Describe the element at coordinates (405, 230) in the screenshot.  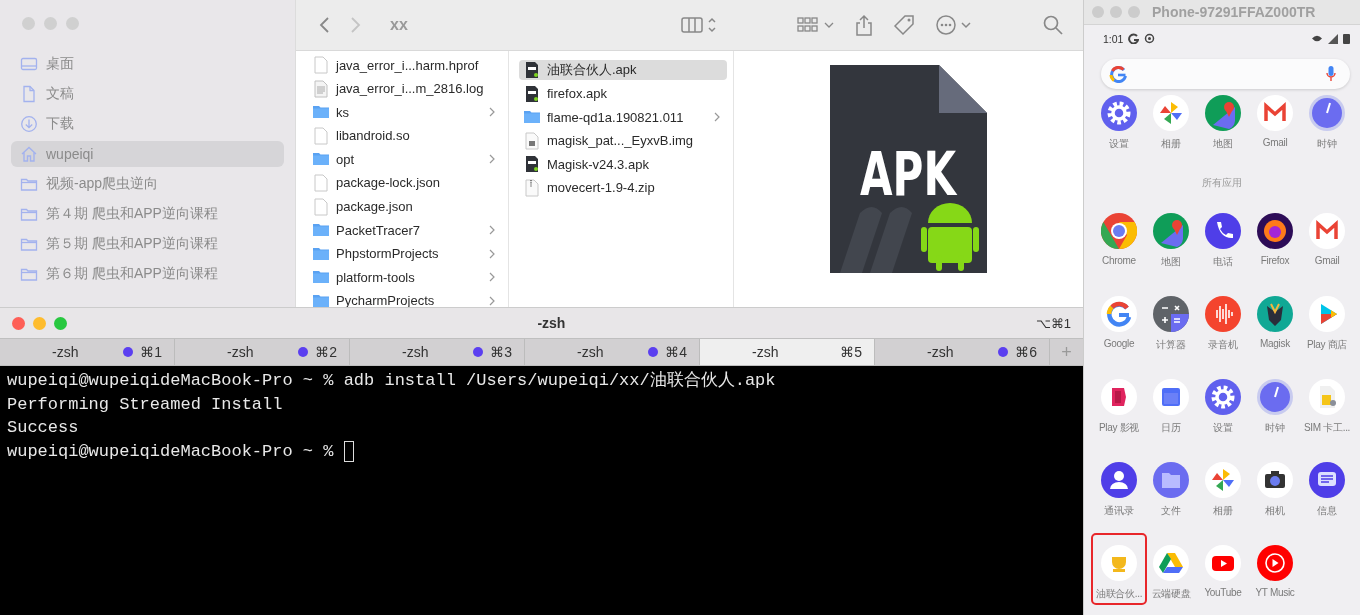
I see `file-item: PacketTracer7` at that location.